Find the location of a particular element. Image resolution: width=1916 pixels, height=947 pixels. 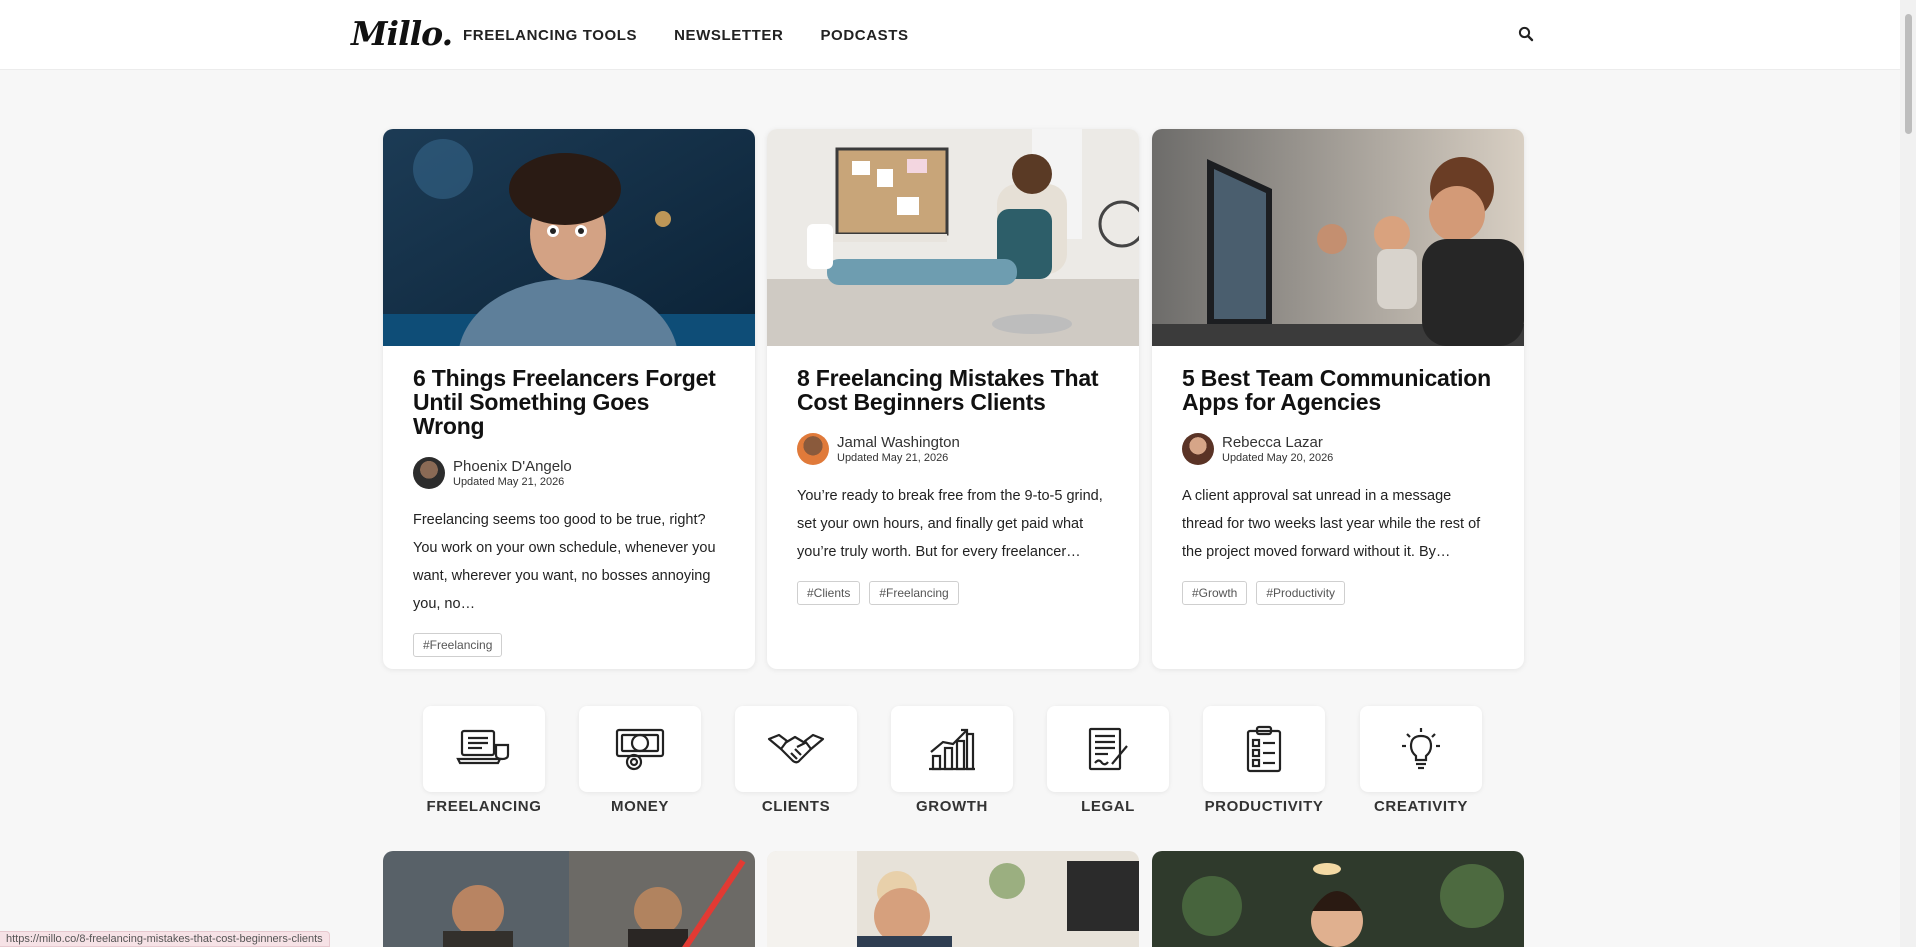

author-name: Jamal Washington is located at coordinates (898, 442).